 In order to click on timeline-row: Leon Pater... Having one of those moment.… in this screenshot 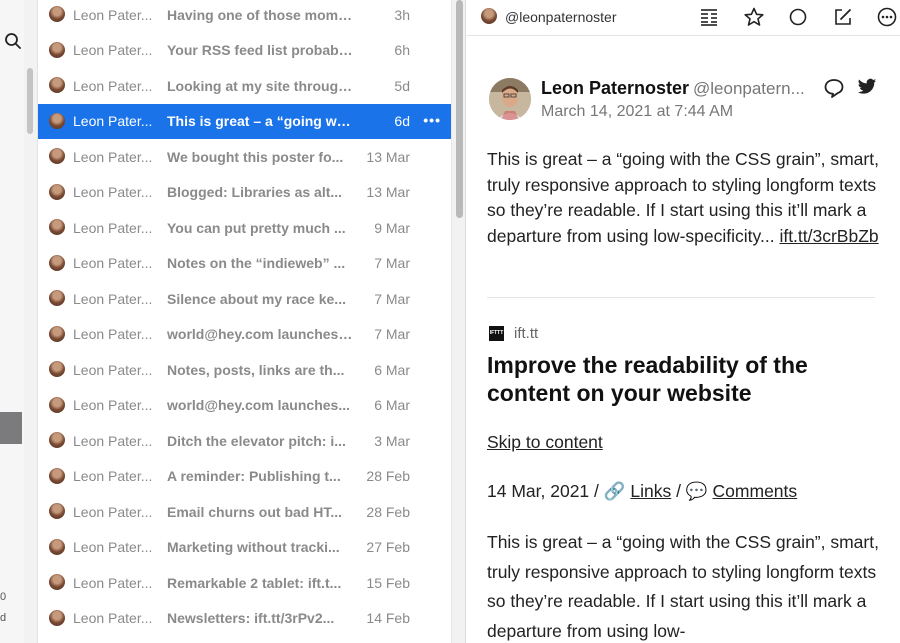, I will do `click(244, 16)`.